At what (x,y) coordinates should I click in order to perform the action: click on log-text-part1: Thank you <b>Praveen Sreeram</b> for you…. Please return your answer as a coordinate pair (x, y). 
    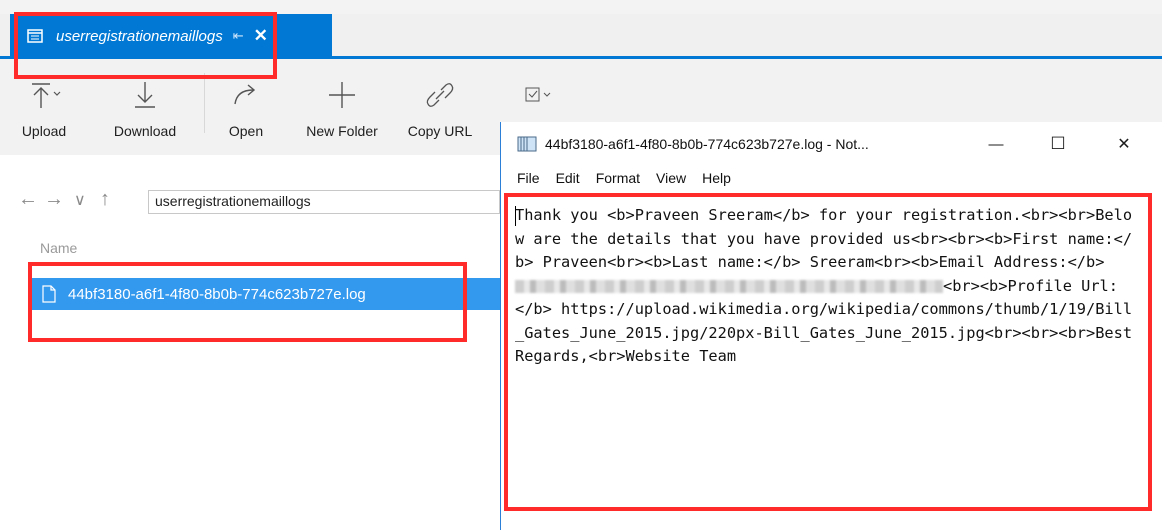
    Looking at the image, I should click on (824, 238).